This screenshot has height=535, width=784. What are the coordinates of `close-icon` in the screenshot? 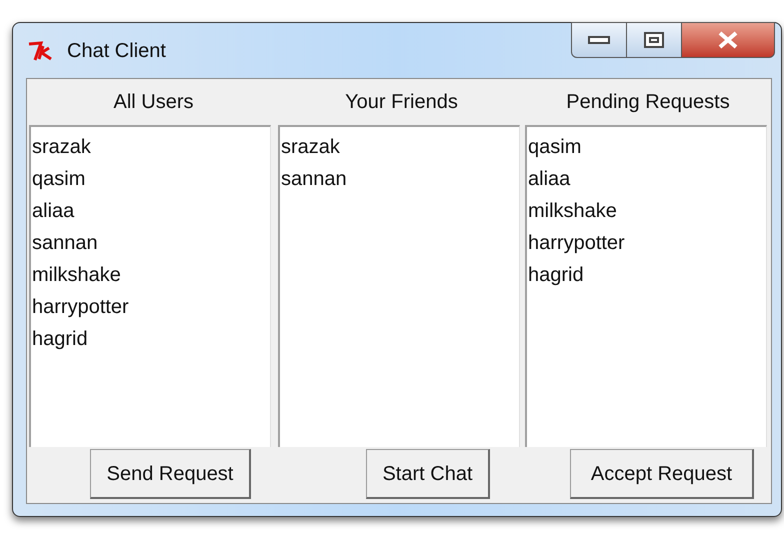 It's located at (728, 40).